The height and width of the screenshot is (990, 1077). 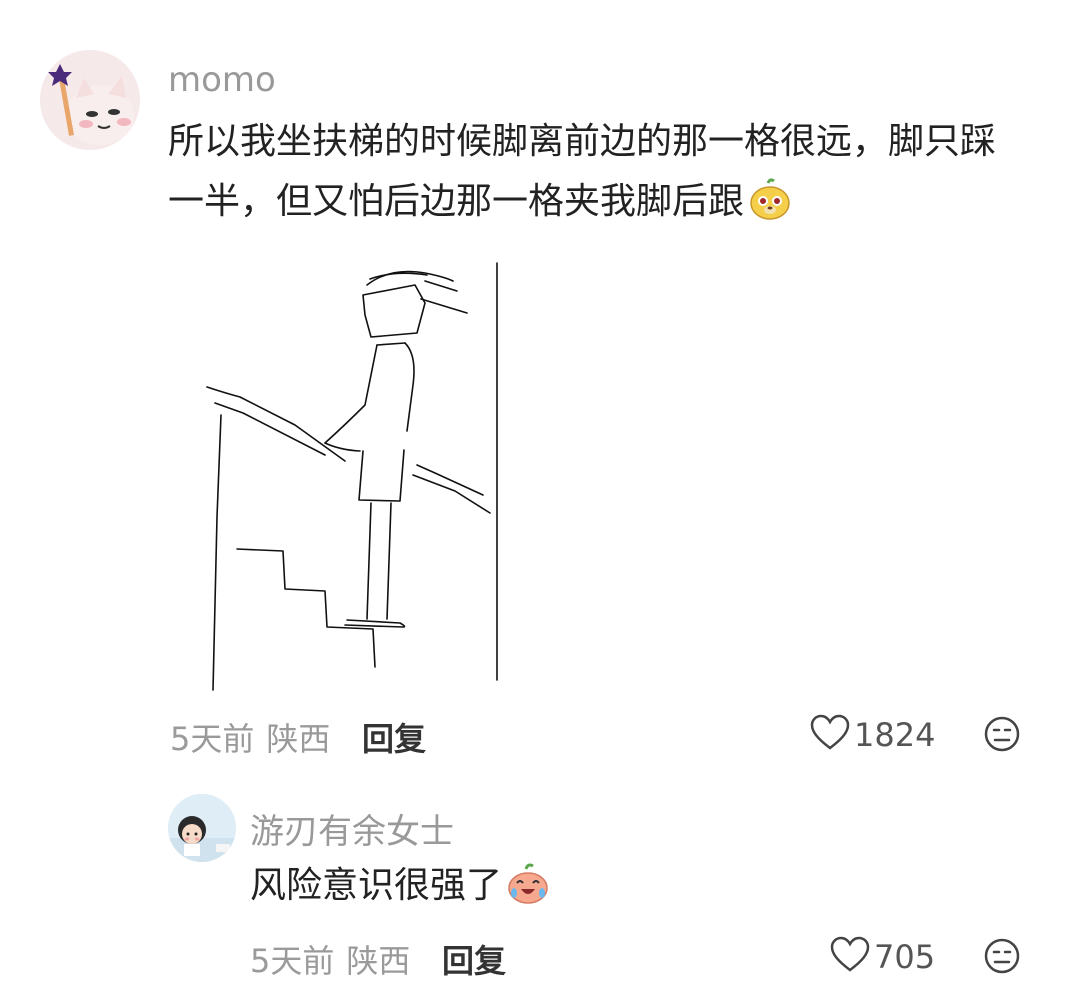 What do you see at coordinates (350, 475) in the screenshot?
I see `sketch-image` at bounding box center [350, 475].